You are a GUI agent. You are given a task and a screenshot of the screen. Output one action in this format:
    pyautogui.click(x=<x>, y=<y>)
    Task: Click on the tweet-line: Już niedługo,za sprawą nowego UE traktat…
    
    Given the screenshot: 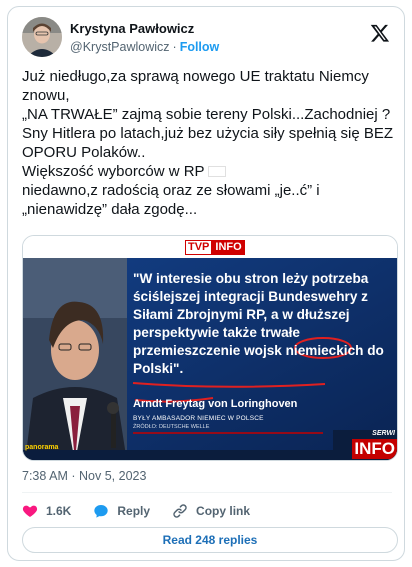 What is the action you would take?
    pyautogui.click(x=195, y=86)
    